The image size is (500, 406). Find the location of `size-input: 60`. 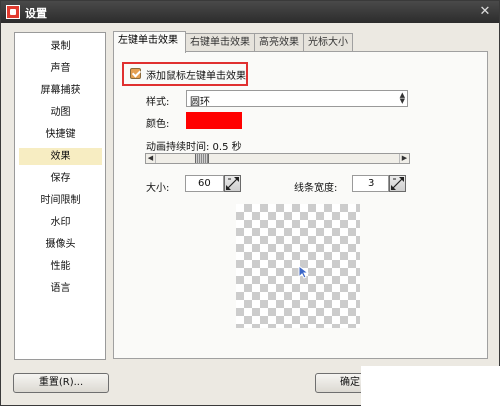

size-input: 60 is located at coordinates (204, 183).